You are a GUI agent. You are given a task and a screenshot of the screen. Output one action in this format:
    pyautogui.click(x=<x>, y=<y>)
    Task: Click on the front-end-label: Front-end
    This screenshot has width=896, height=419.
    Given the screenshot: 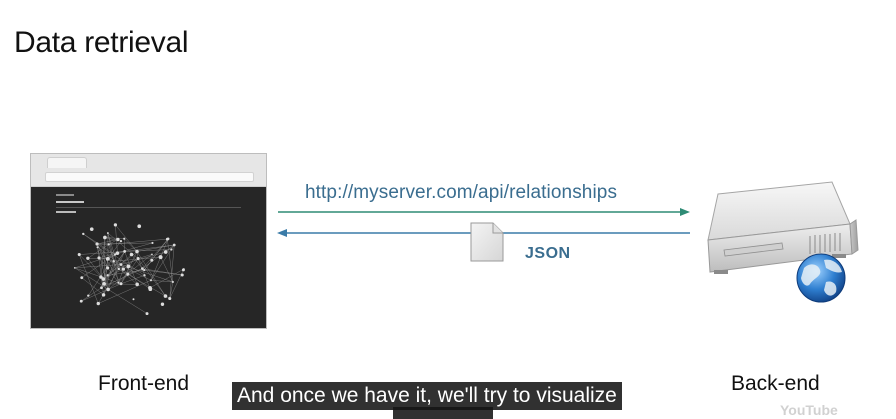 What is the action you would take?
    pyautogui.click(x=143, y=384)
    